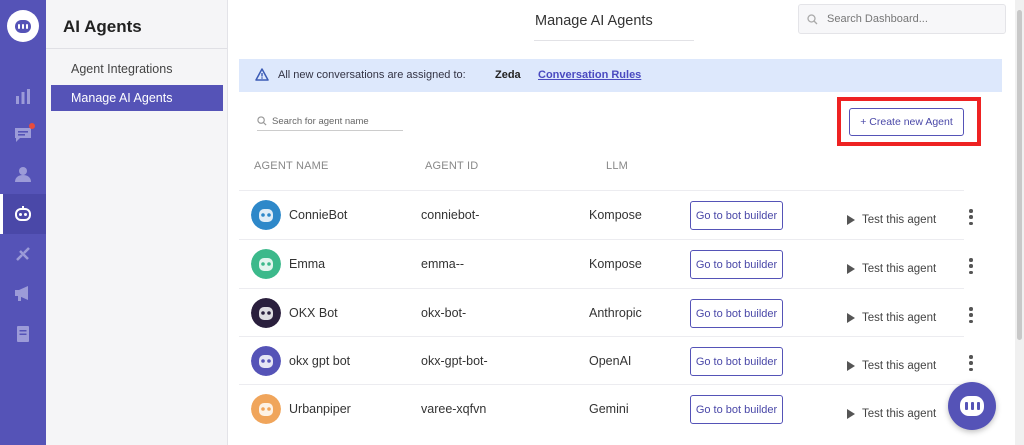 The height and width of the screenshot is (445, 1024). I want to click on sidebar-title: AI Agents, so click(102, 26).